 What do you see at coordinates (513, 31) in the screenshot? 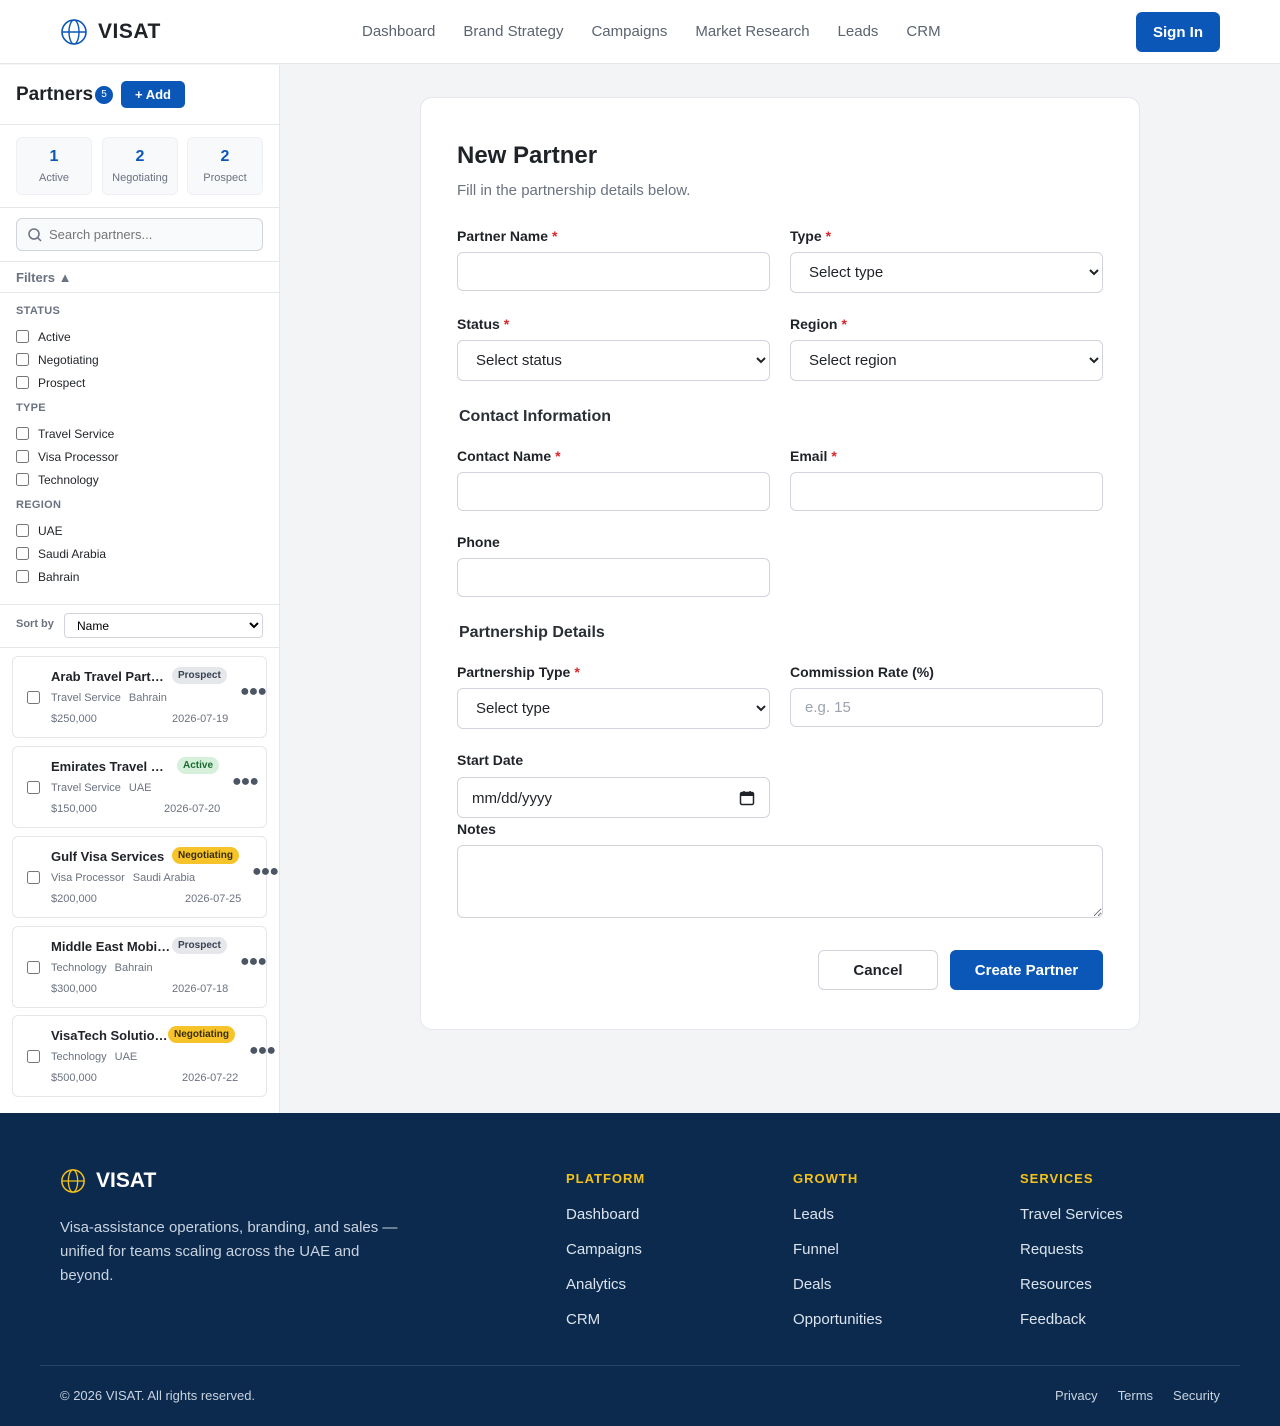
I see `nav-brand-strategy: Brand Strategy` at bounding box center [513, 31].